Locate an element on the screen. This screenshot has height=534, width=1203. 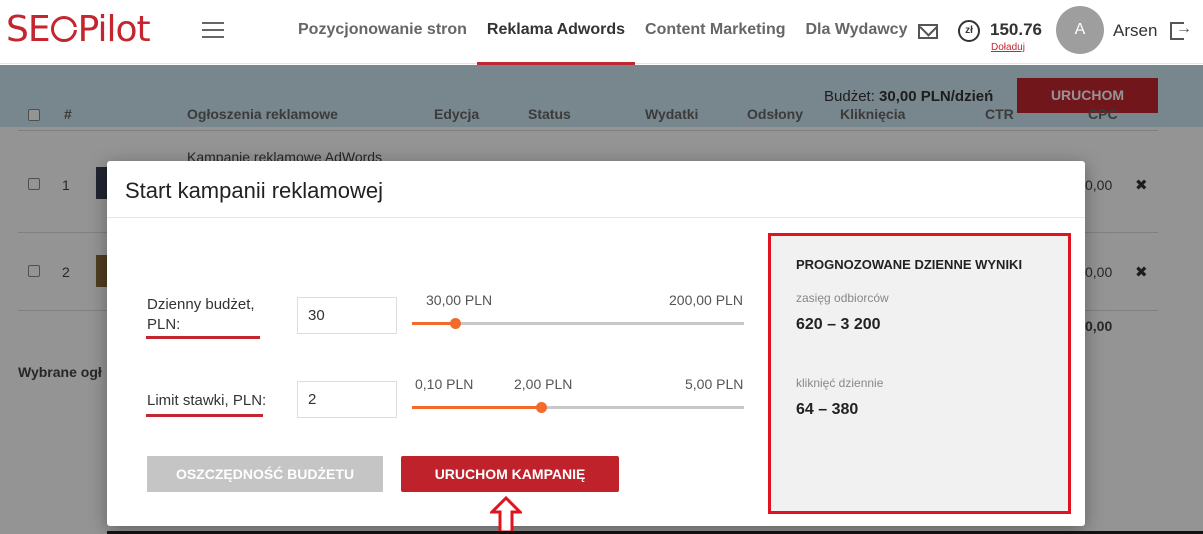
bid-limit-label: Limit stawki, PLN: is located at coordinates (207, 400).